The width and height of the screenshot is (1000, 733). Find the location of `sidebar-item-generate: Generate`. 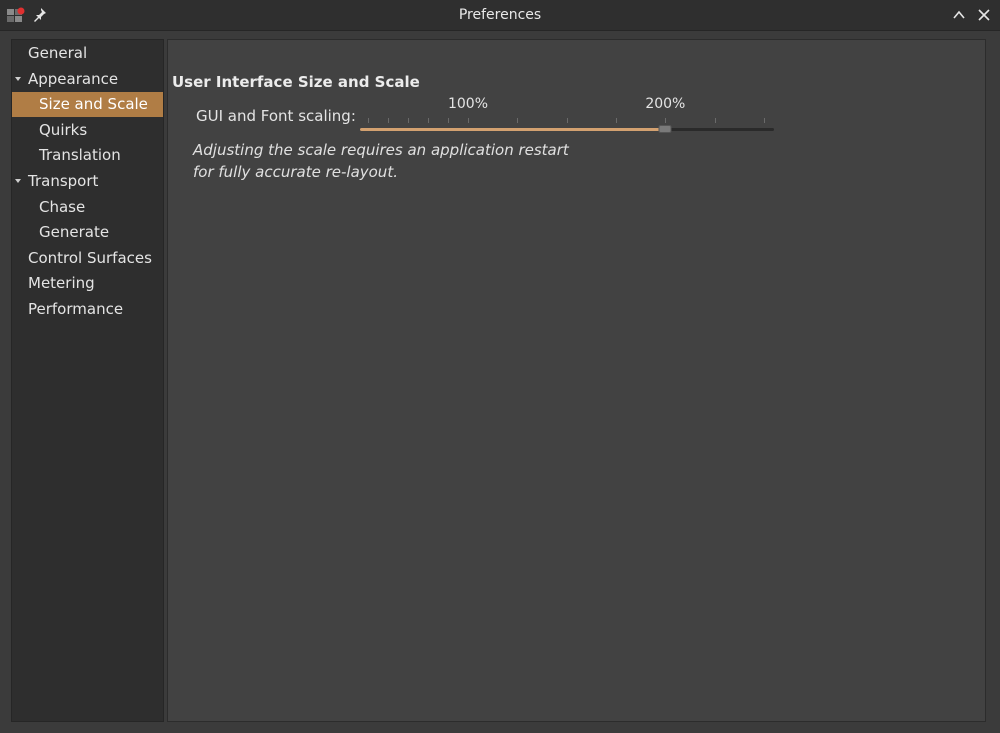

sidebar-item-generate: Generate is located at coordinates (87, 232).